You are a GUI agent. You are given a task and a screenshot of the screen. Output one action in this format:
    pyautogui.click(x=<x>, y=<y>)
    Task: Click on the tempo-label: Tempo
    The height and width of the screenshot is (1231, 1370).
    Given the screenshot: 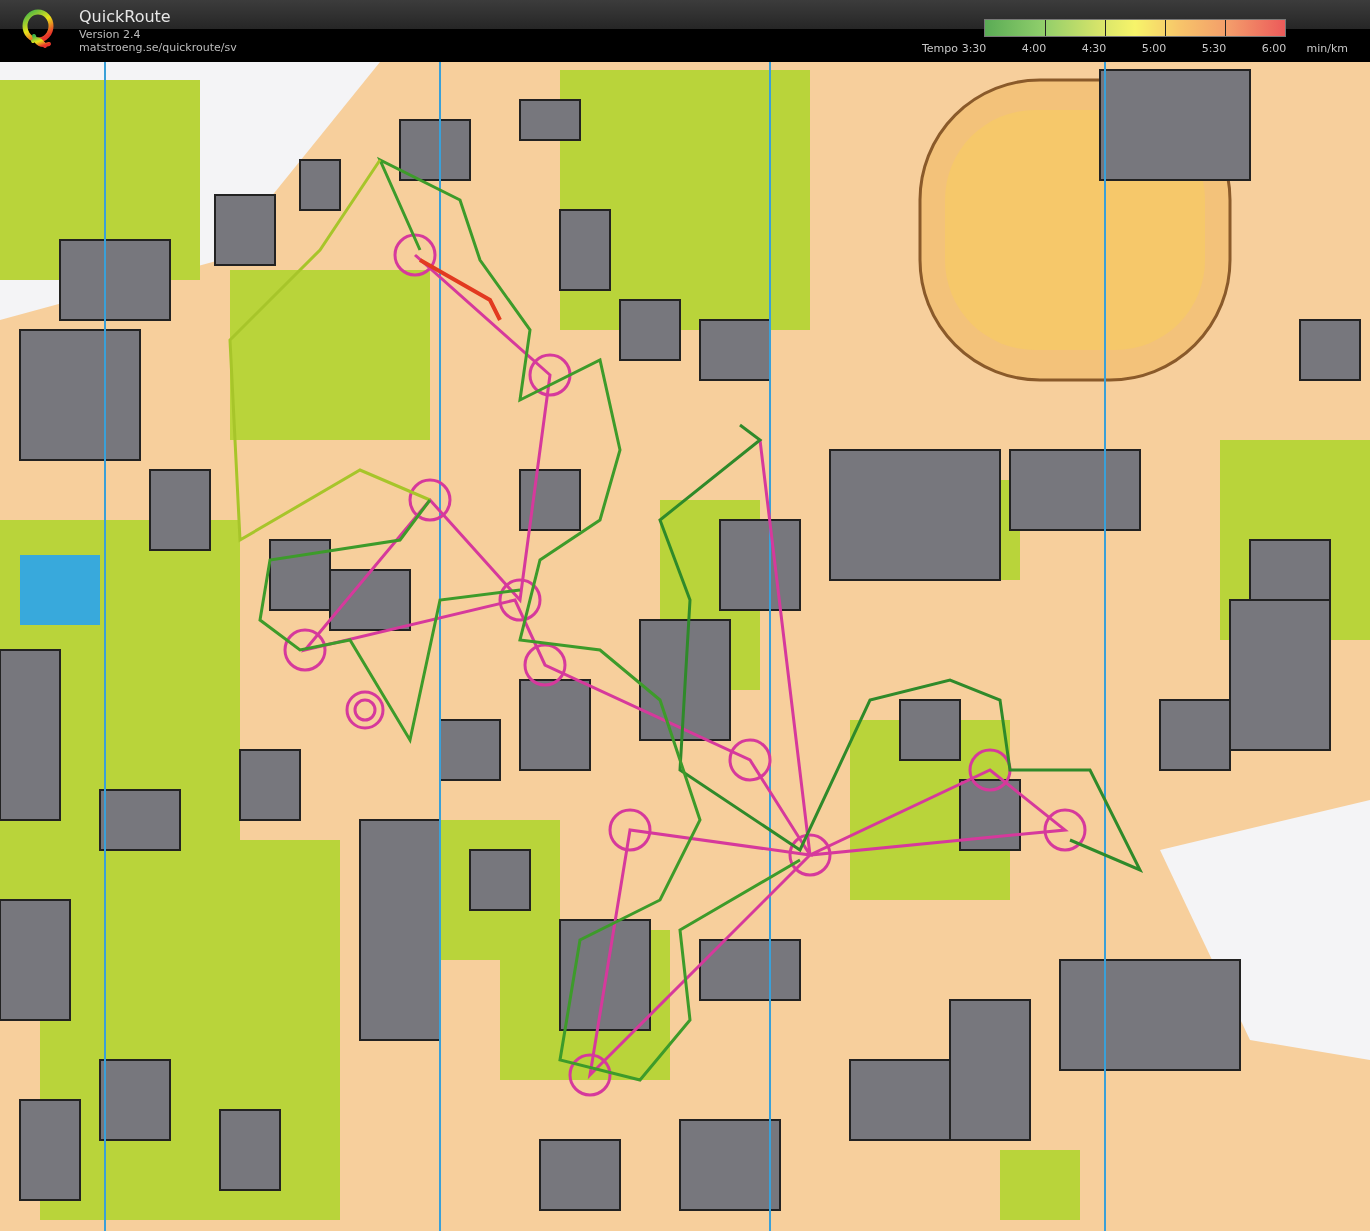 What is the action you would take?
    pyautogui.click(x=939, y=48)
    